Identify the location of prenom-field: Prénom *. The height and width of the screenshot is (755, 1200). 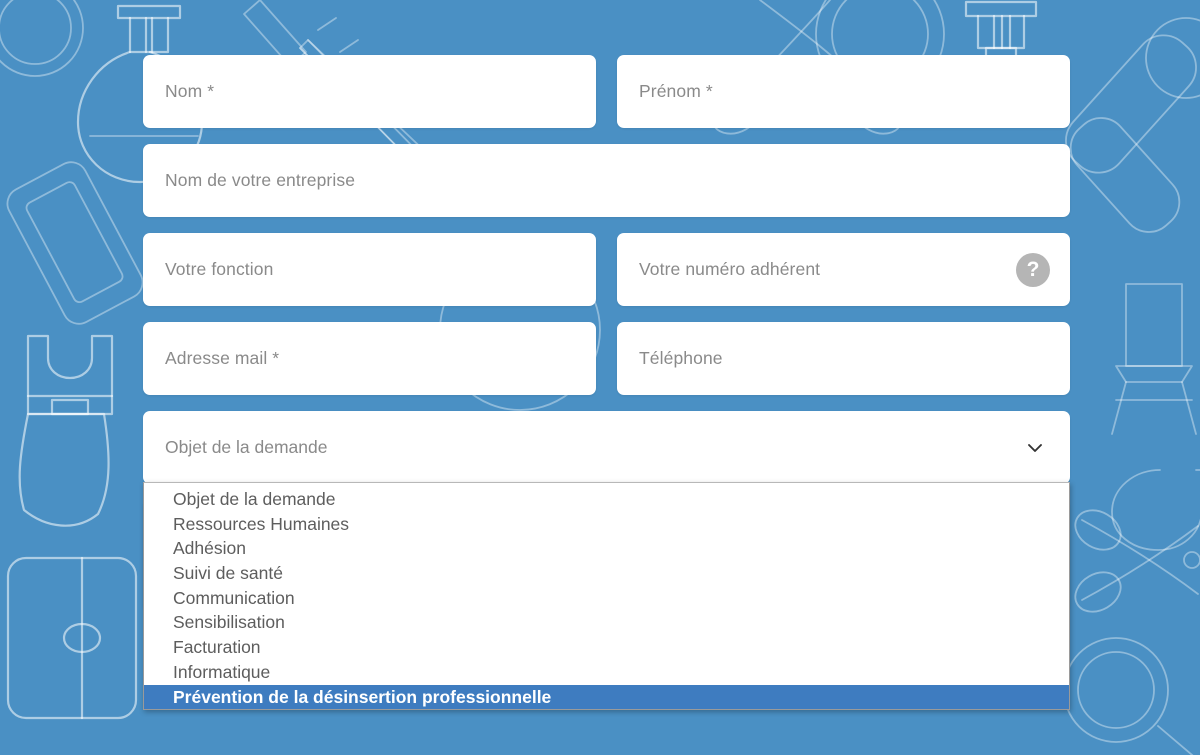
(843, 91).